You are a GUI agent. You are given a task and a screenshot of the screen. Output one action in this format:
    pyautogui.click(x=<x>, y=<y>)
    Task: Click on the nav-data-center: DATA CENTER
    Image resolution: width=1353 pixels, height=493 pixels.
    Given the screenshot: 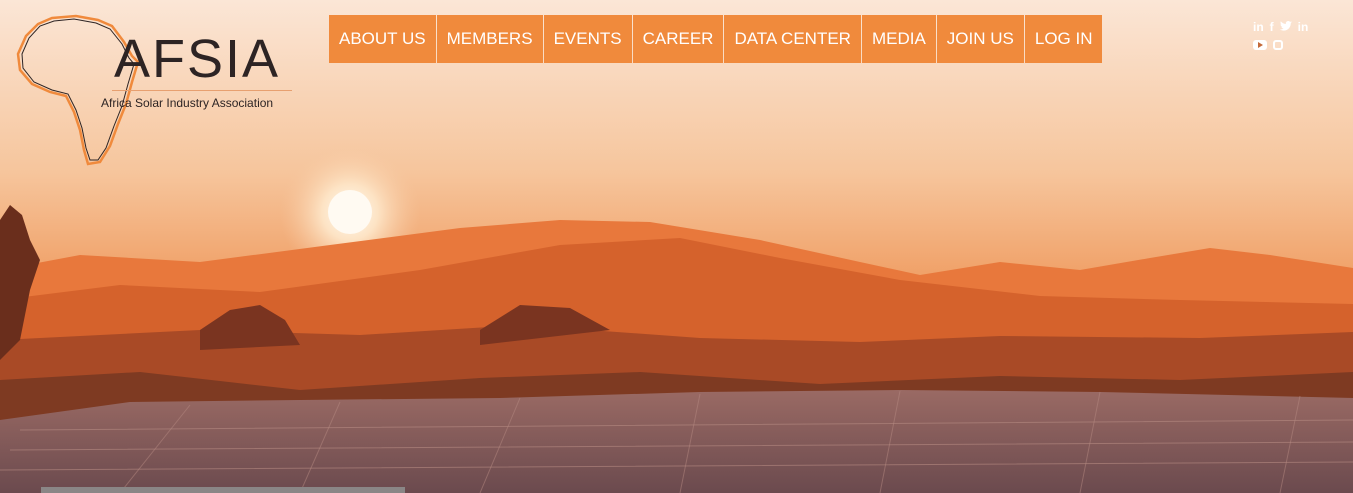 What is the action you would take?
    pyautogui.click(x=792, y=39)
    